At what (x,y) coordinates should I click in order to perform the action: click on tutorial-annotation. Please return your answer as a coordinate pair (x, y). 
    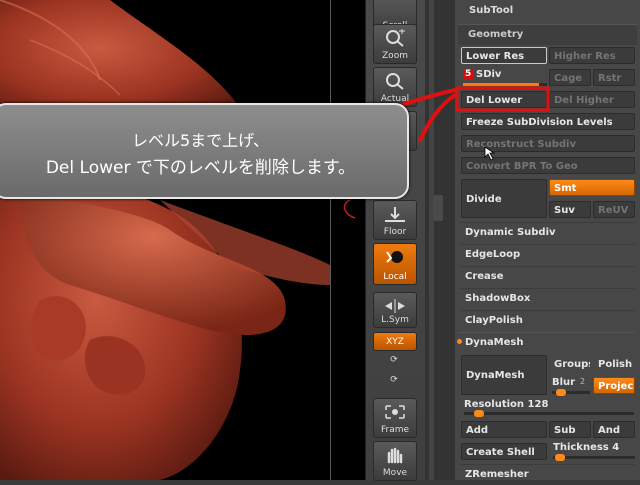
    Looking at the image, I should click on (439, 123).